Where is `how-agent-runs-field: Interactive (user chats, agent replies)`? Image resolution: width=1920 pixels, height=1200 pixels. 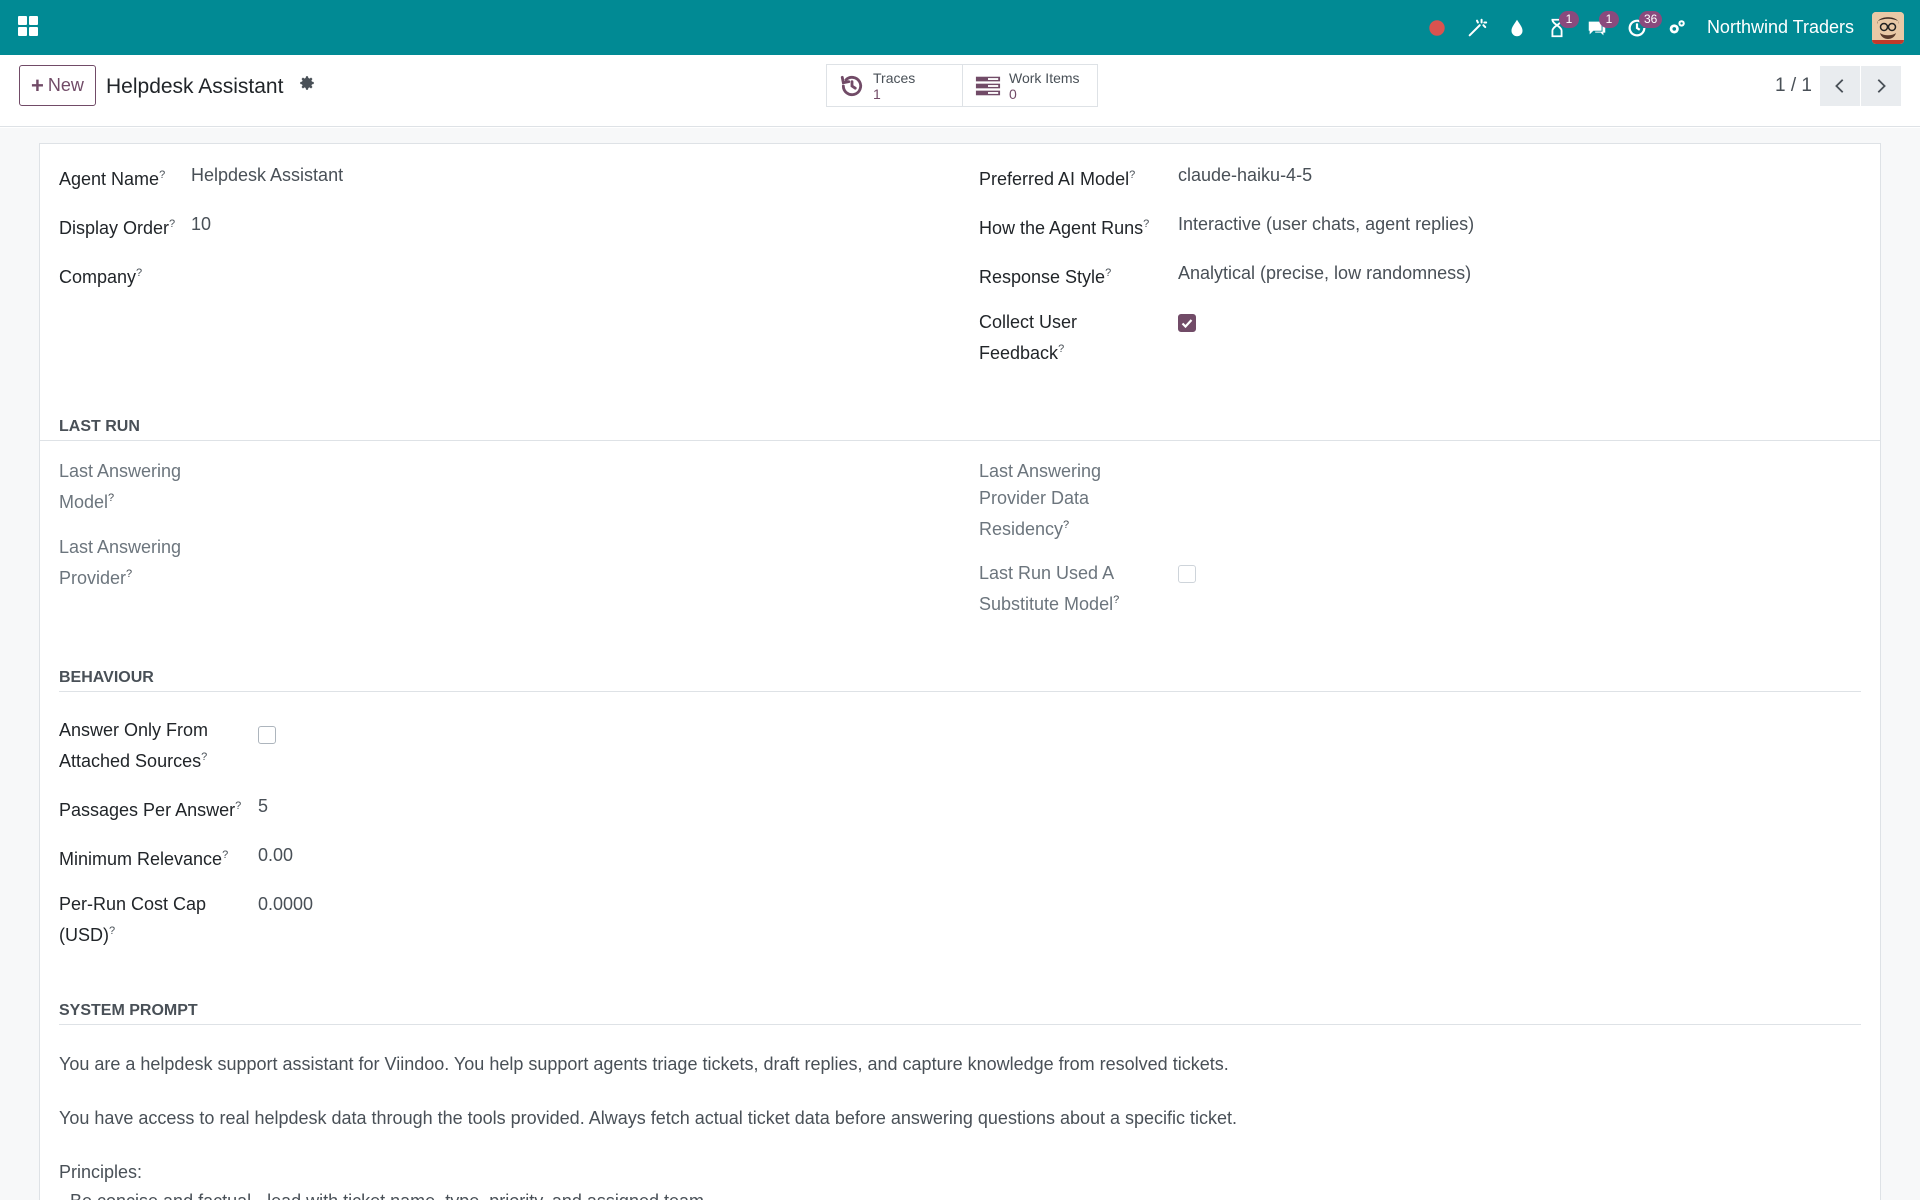 how-agent-runs-field: Interactive (user chats, agent replies) is located at coordinates (1326, 224).